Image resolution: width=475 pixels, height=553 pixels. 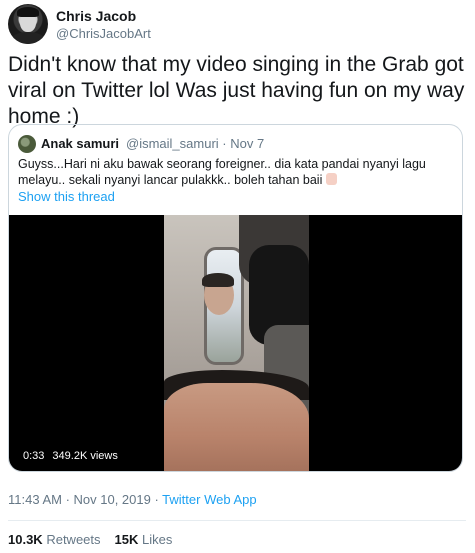 What do you see at coordinates (66, 196) in the screenshot?
I see `show-thread-link: Show this thread` at bounding box center [66, 196].